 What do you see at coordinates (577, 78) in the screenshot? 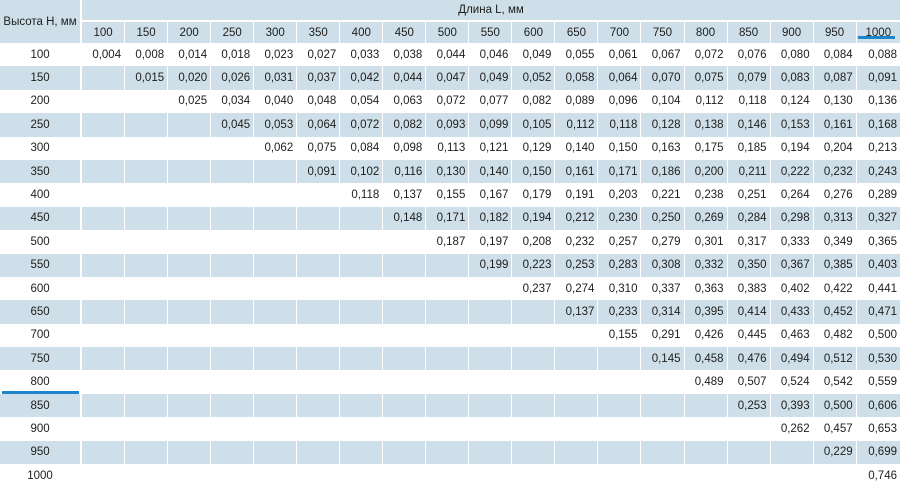
I see `table-cell: 0,058` at bounding box center [577, 78].